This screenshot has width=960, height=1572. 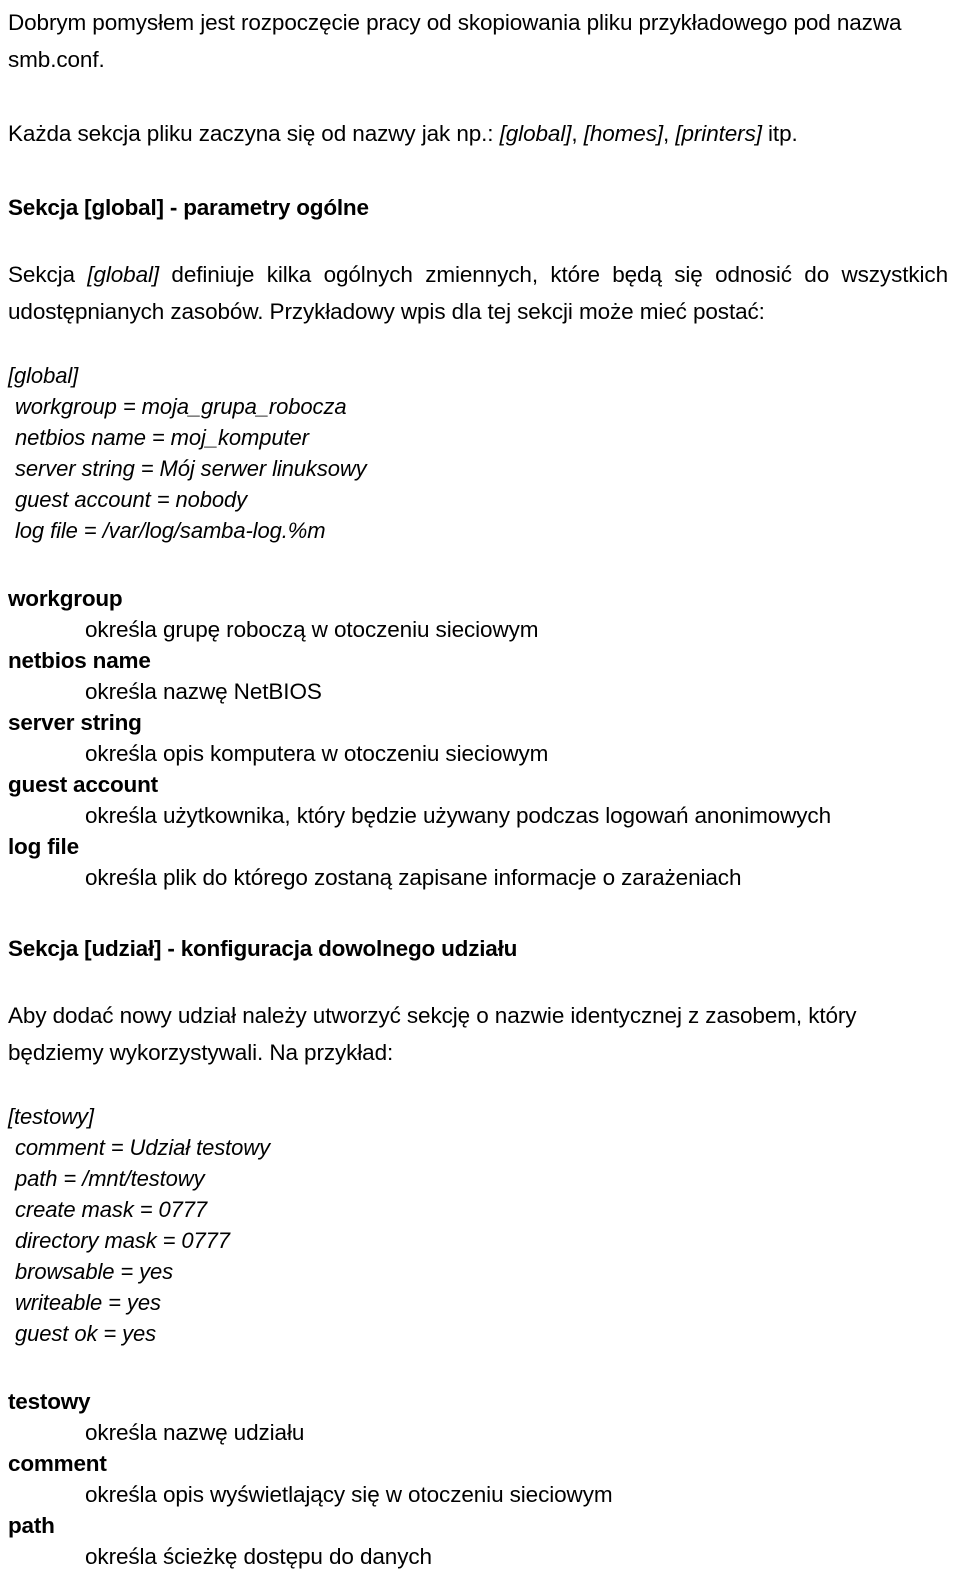 What do you see at coordinates (48, 274) in the screenshot?
I see `section-global-body-pre: Sekcja` at bounding box center [48, 274].